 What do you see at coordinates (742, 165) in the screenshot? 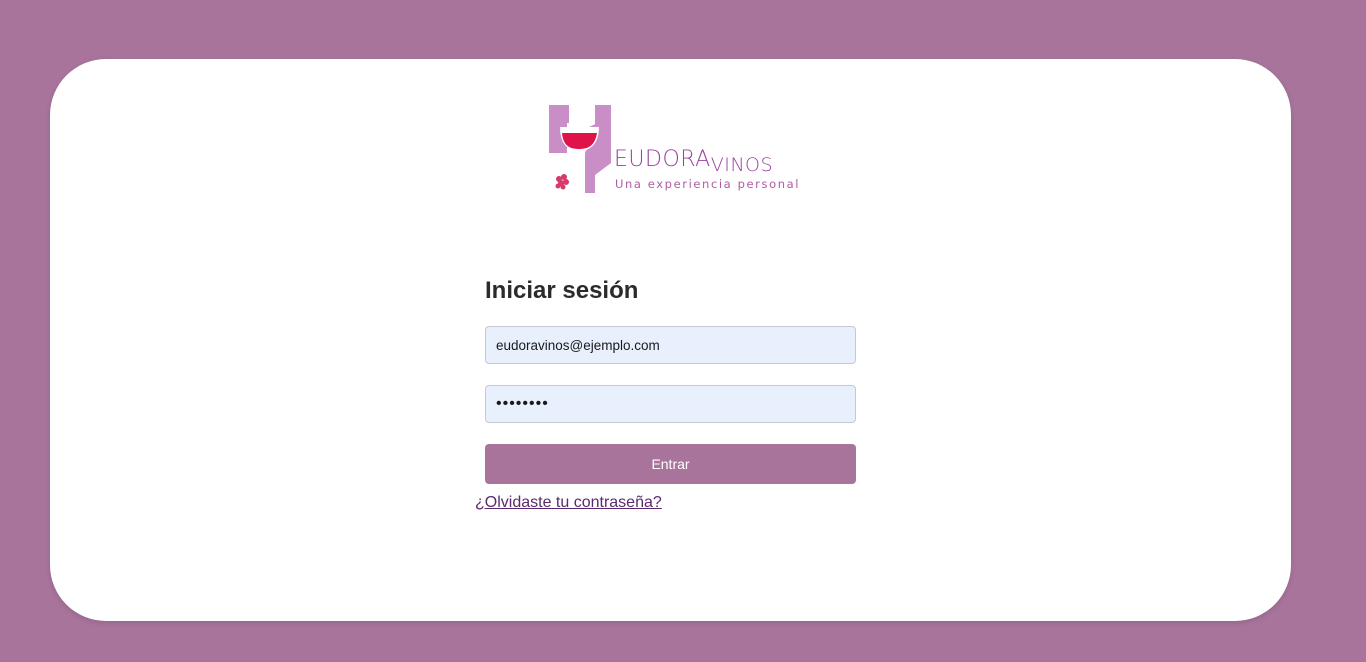
I see `brand-name-part2: VINOS` at bounding box center [742, 165].